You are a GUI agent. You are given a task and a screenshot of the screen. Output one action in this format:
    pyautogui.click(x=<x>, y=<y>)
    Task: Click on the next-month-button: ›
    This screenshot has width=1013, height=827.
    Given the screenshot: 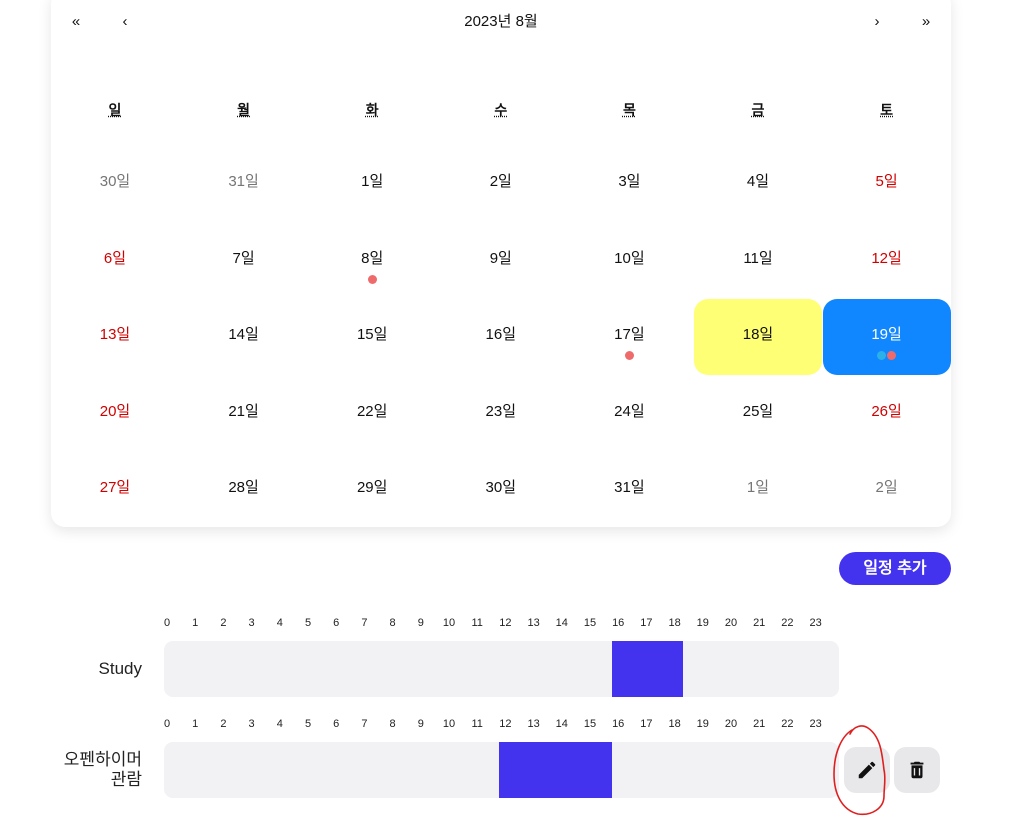 What is the action you would take?
    pyautogui.click(x=877, y=22)
    